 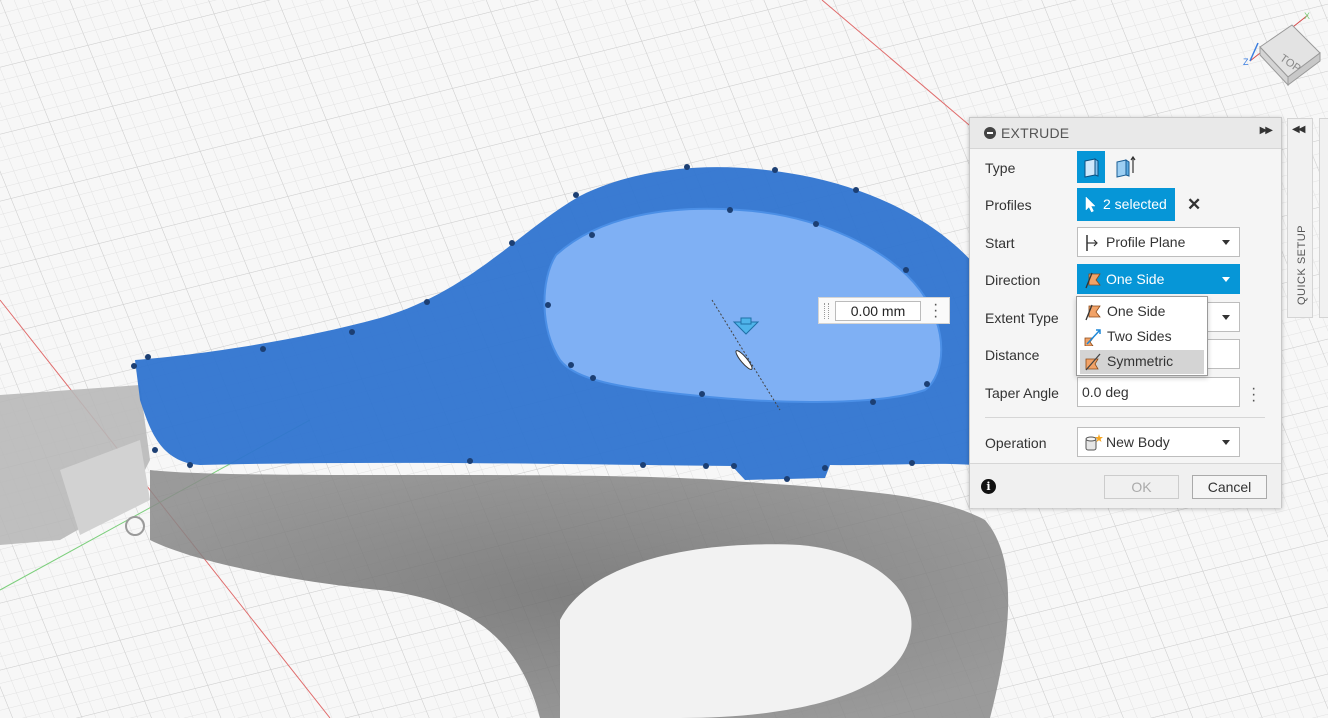 I want to click on operation-dropdown: New Body, so click(x=1158, y=442).